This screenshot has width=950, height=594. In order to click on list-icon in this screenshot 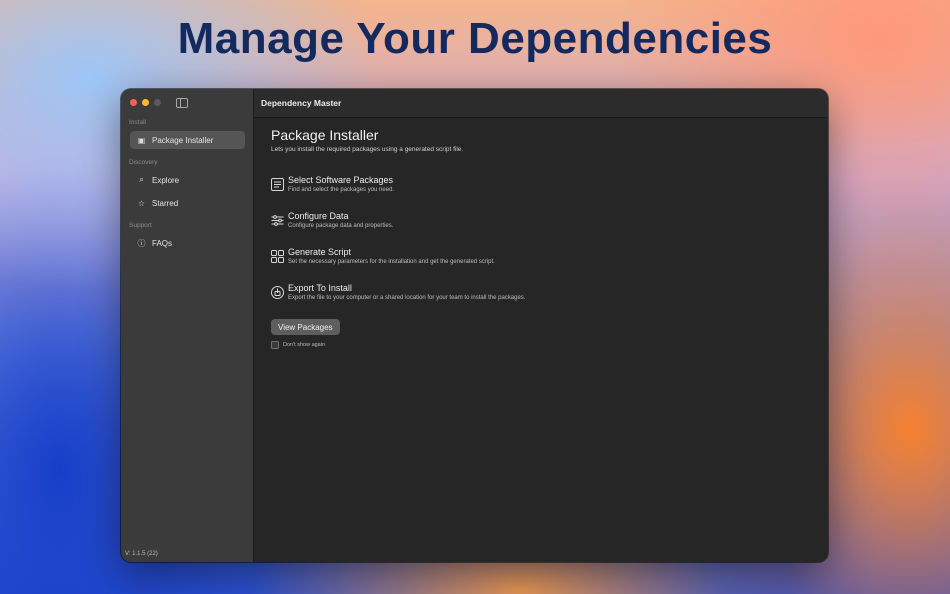, I will do `click(277, 184)`.